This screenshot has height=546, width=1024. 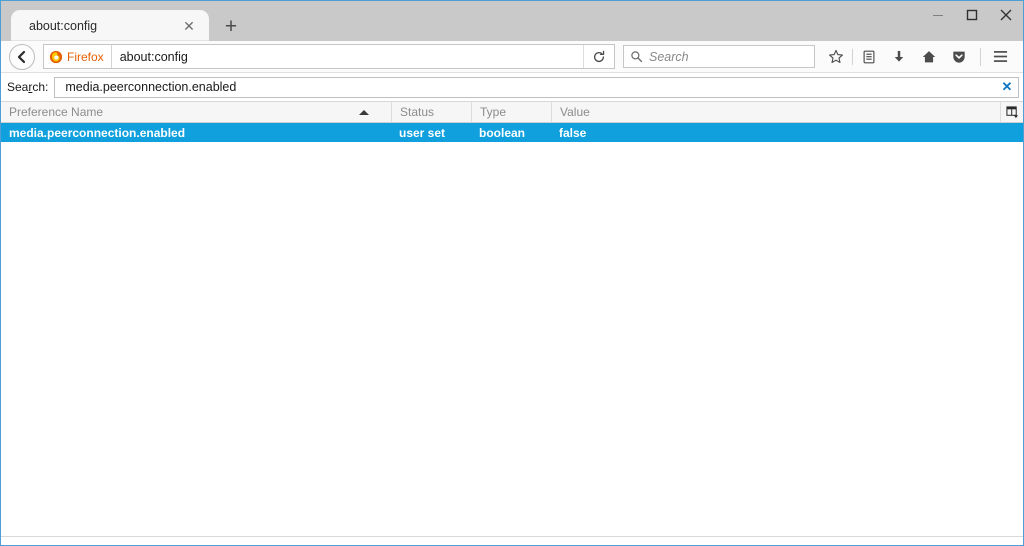 I want to click on identity-box: Firefox, so click(x=78, y=56).